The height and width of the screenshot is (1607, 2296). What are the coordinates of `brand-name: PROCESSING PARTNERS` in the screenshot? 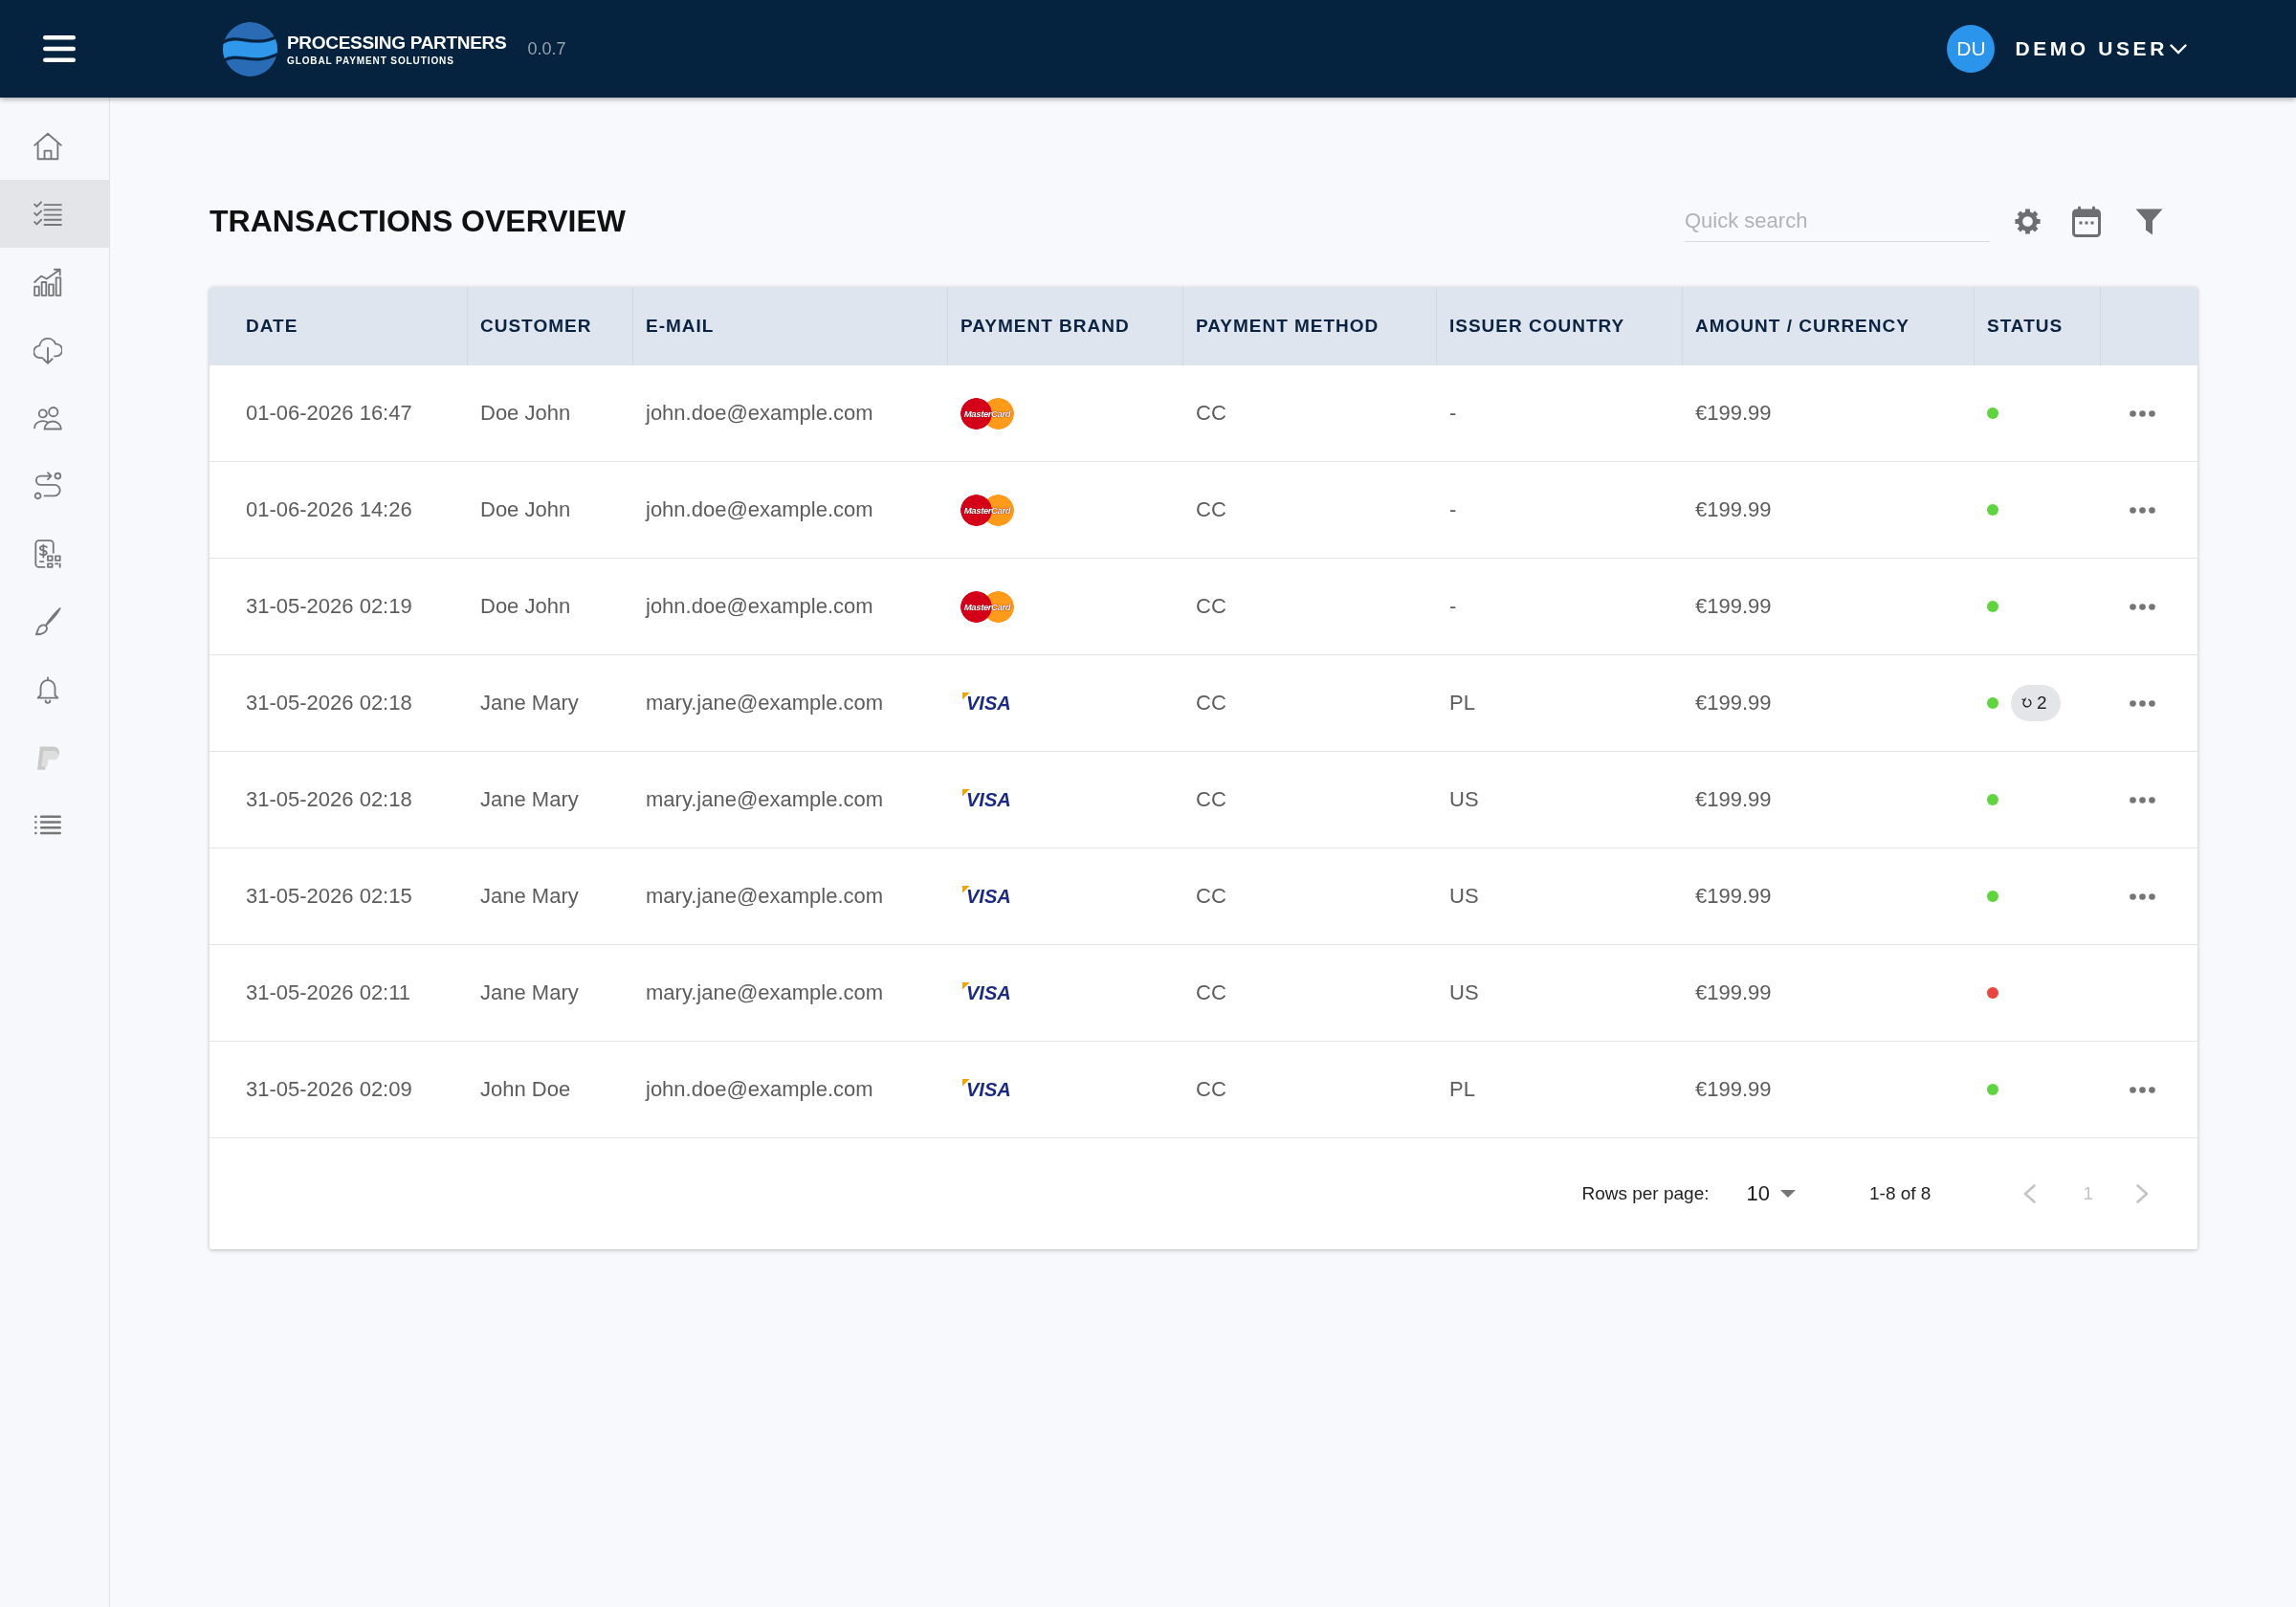 It's located at (397, 43).